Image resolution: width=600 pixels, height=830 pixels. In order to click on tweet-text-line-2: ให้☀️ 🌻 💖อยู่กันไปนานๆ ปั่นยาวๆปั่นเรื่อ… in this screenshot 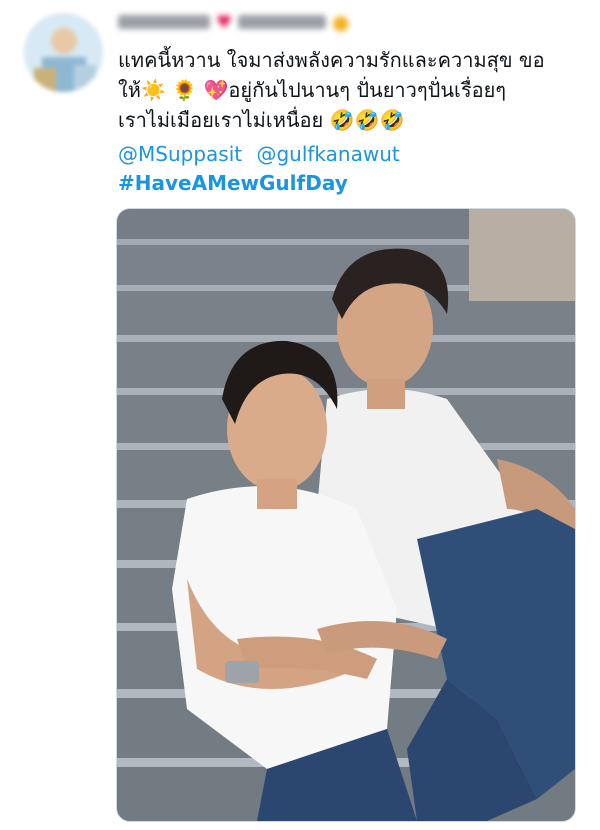, I will do `click(353, 90)`.